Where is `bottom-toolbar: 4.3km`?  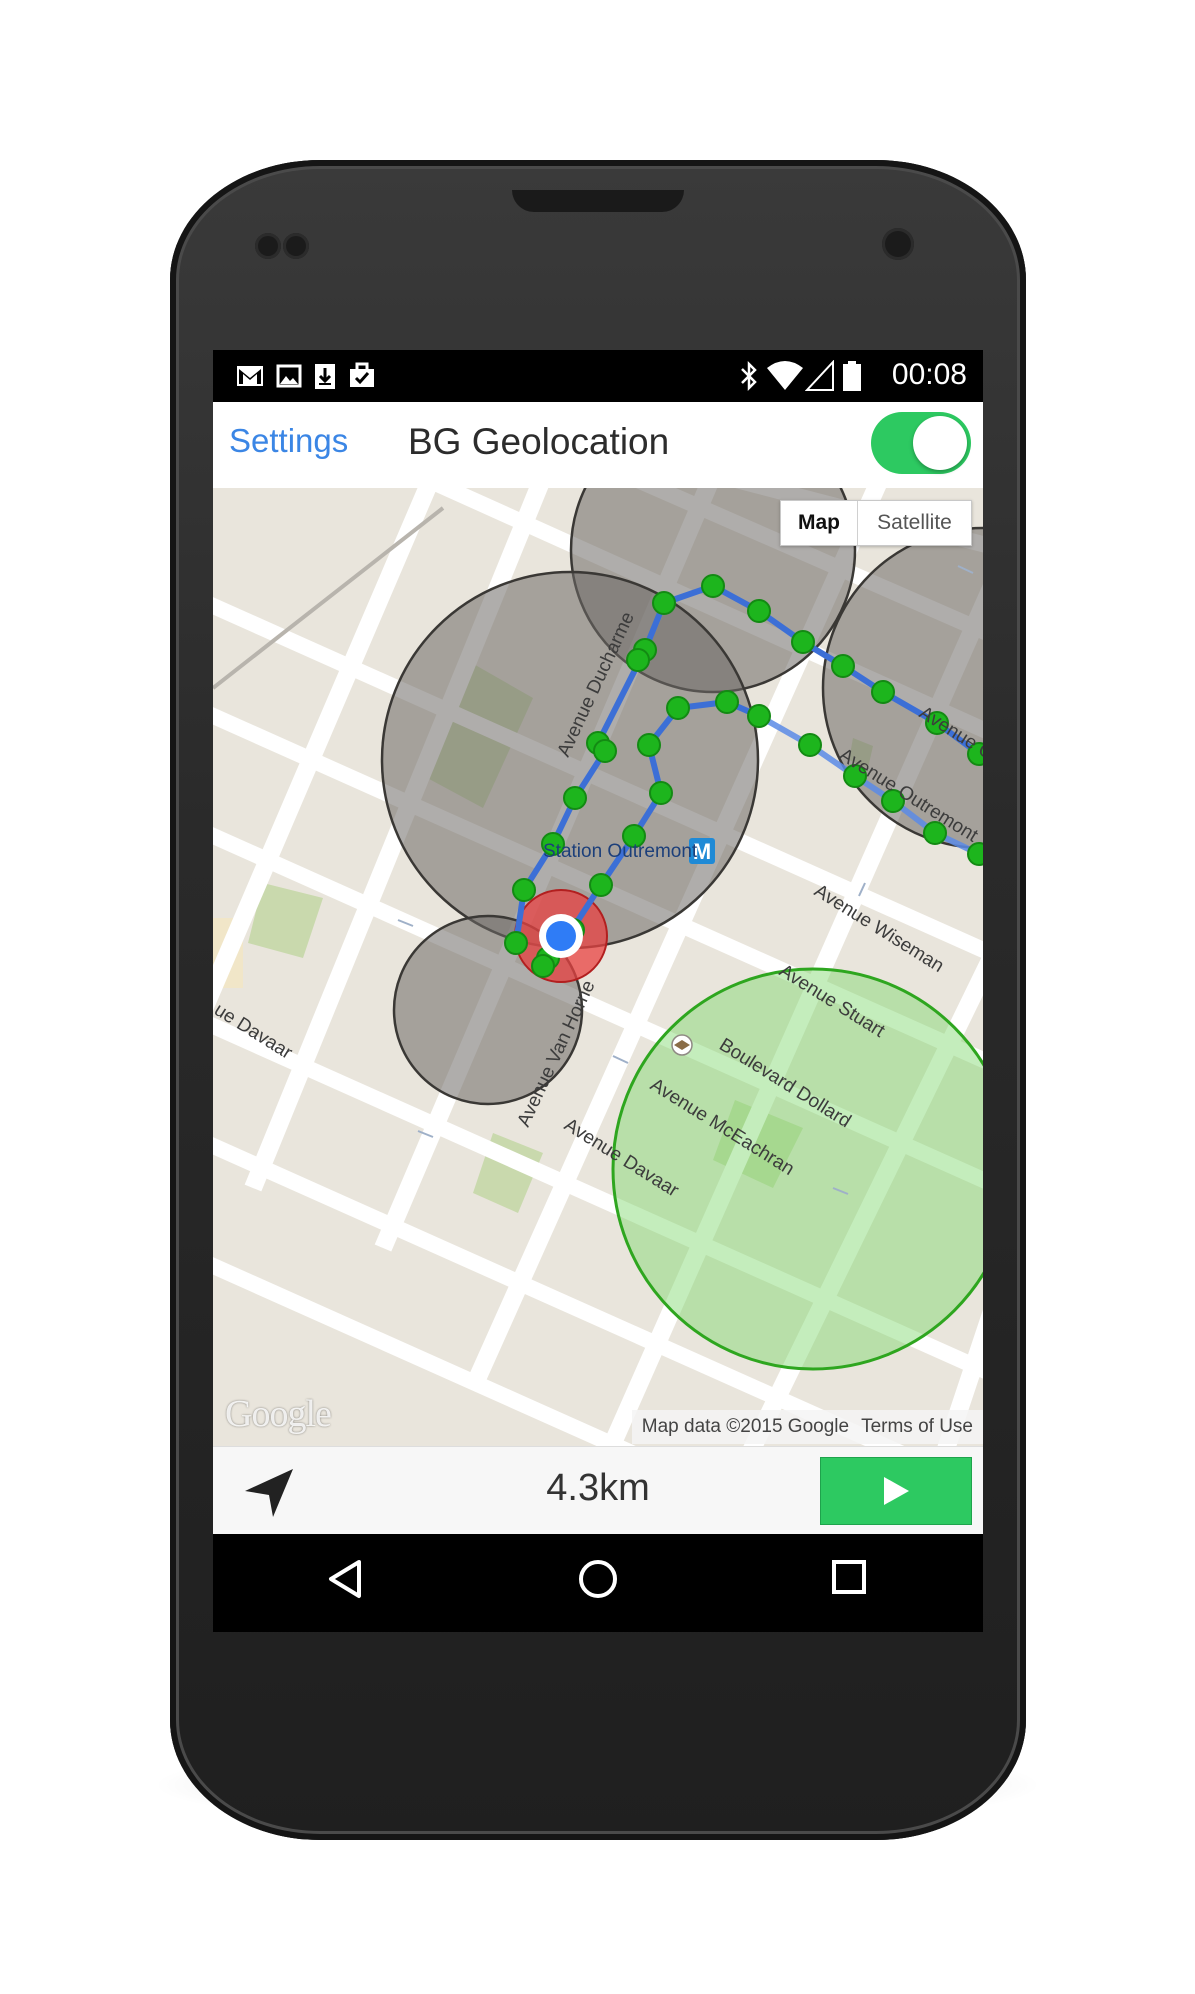
bottom-toolbar: 4.3km is located at coordinates (598, 1490).